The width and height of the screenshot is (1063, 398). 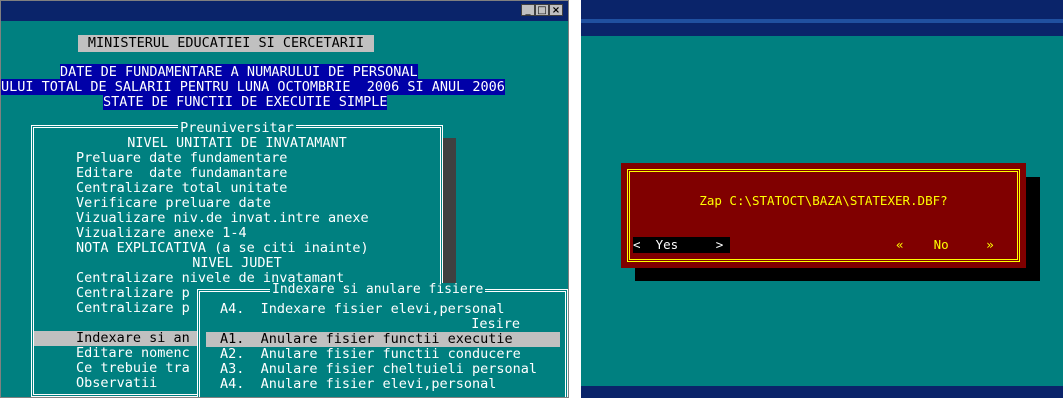 I want to click on header-line-3: STATE DE FUNCTII DE EXECUTIE SIMPLE, so click(x=245, y=102).